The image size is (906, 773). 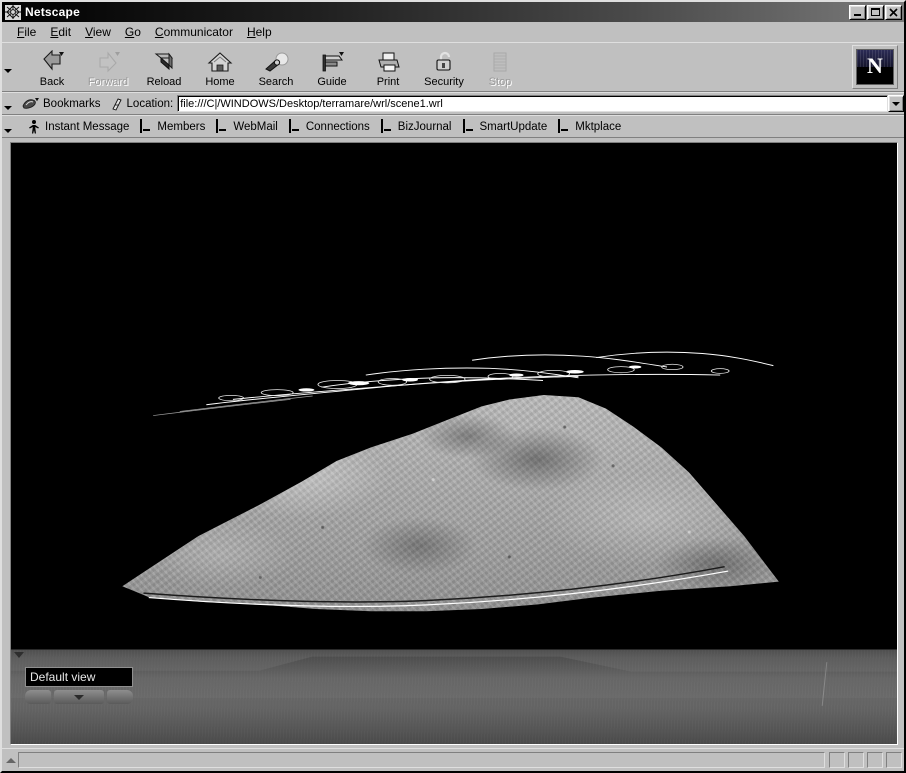 What do you see at coordinates (894, 760) in the screenshot?
I see `status-icon-tasks` at bounding box center [894, 760].